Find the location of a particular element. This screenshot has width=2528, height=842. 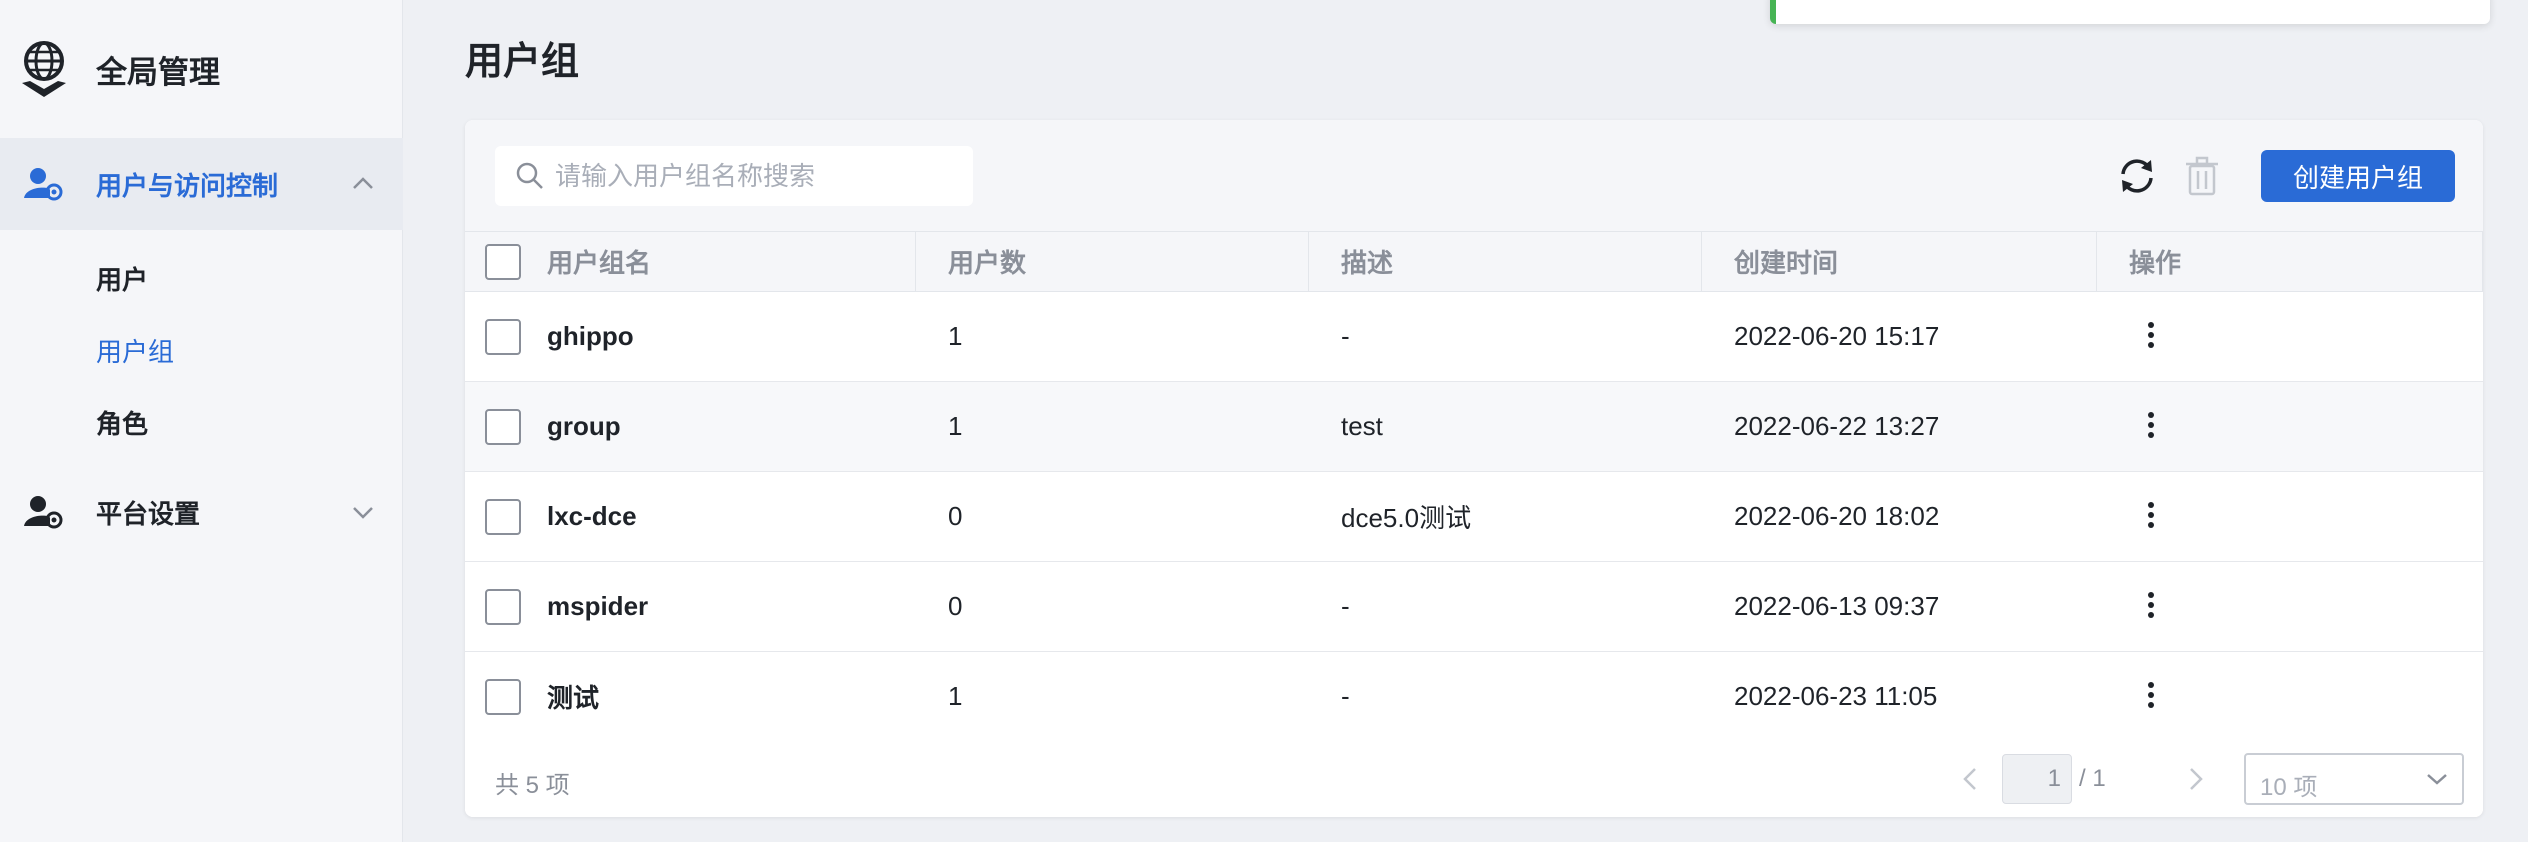

column-header-users: 用户数 is located at coordinates (1112, 262).